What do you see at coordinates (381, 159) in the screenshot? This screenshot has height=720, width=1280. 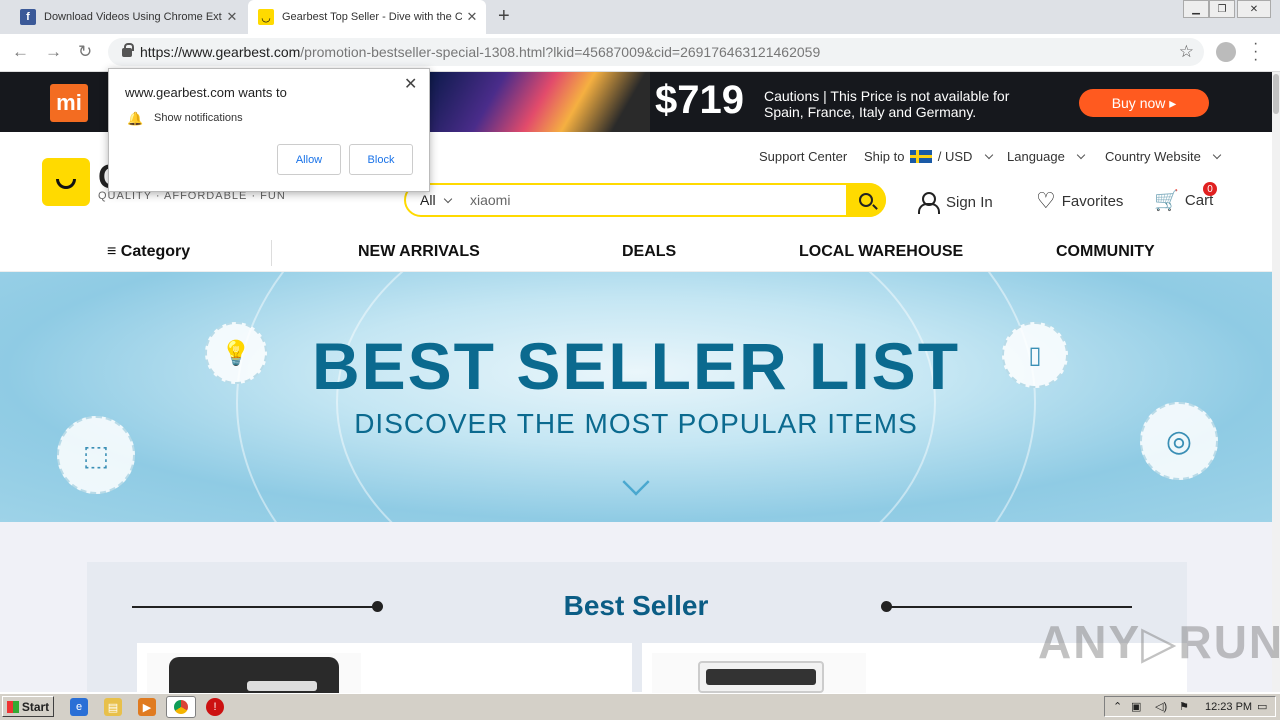 I see `block-button: Block` at bounding box center [381, 159].